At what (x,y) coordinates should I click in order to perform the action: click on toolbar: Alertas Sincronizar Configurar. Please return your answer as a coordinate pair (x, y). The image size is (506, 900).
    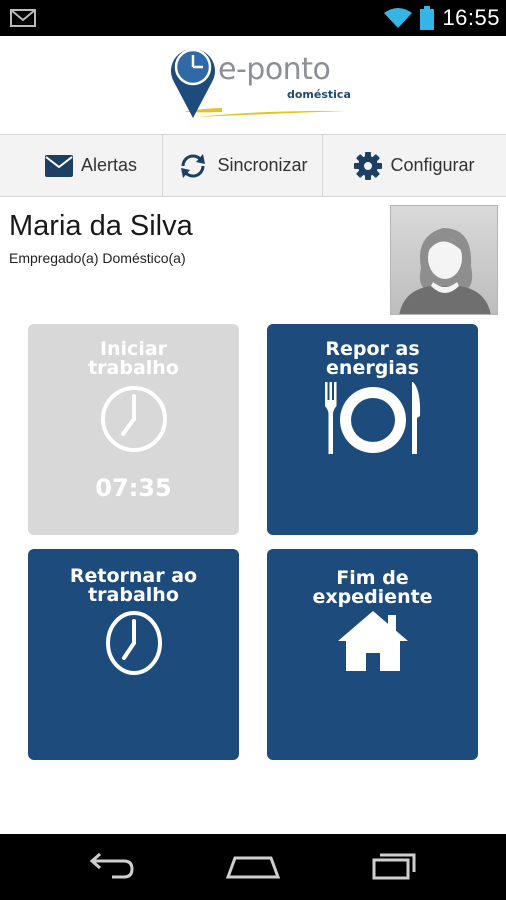
    Looking at the image, I should click on (253, 165).